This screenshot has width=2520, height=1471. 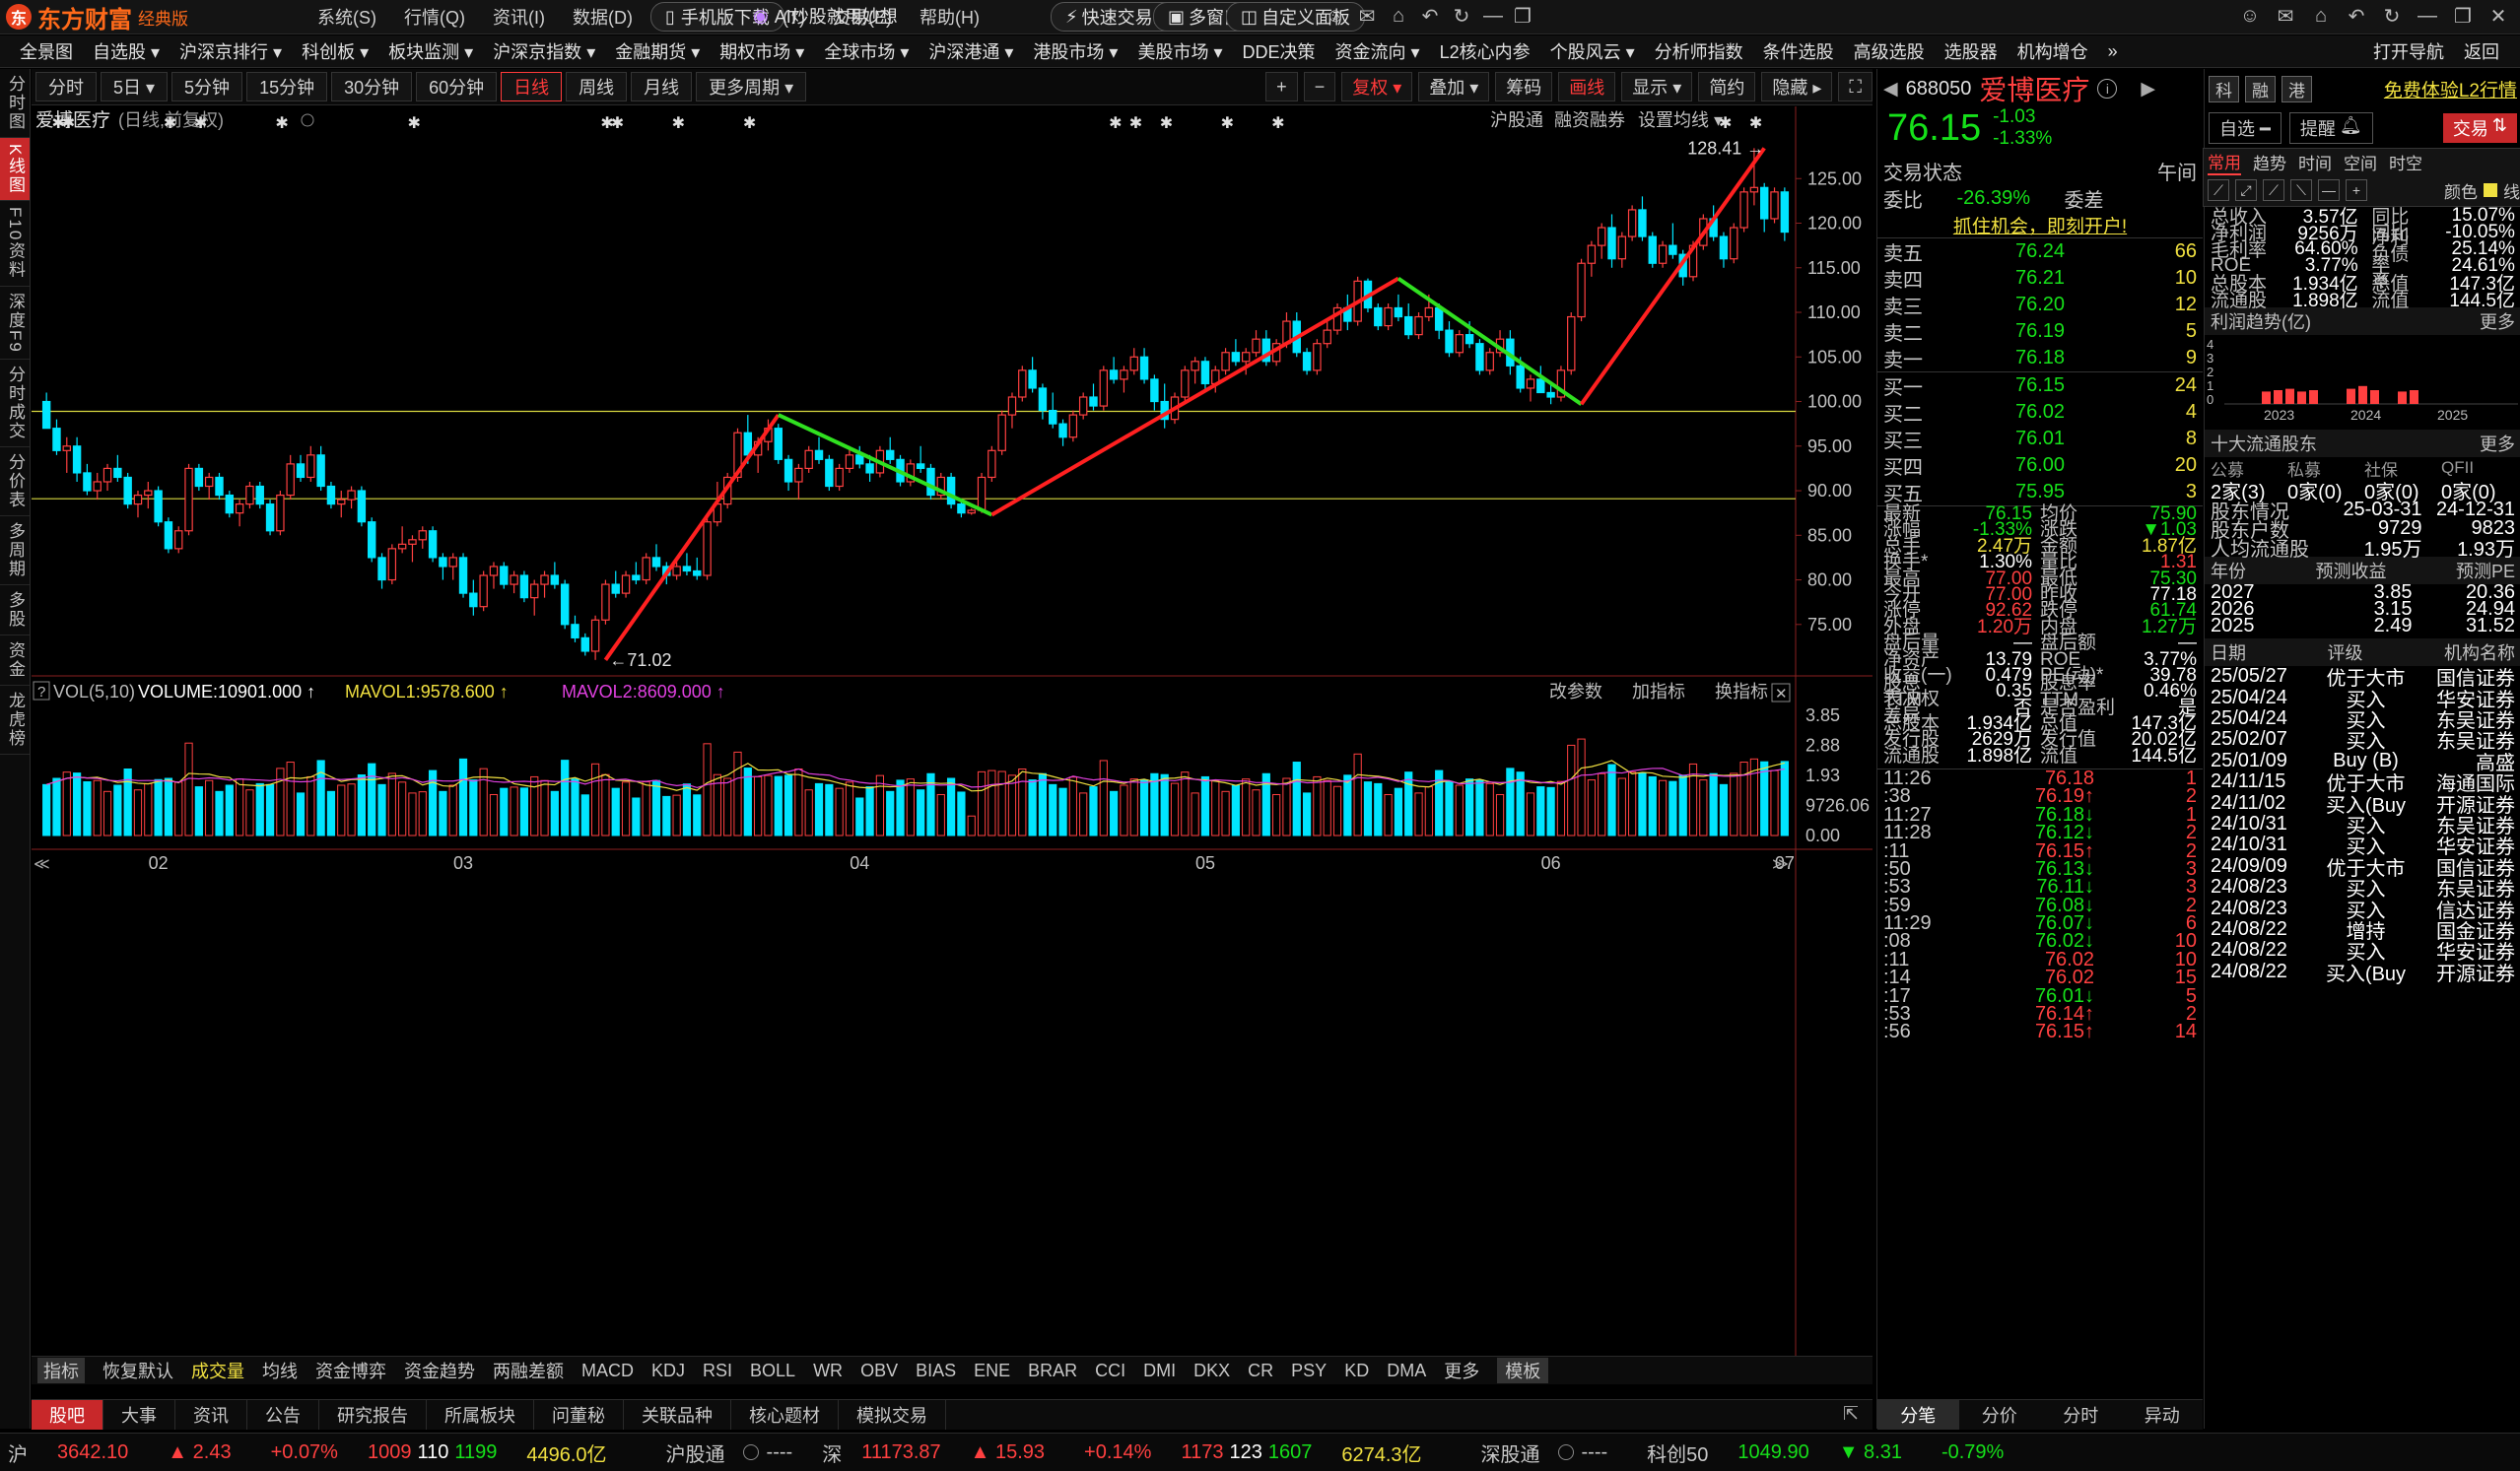 I want to click on next-stock-icon: ▶, so click(x=2148, y=89).